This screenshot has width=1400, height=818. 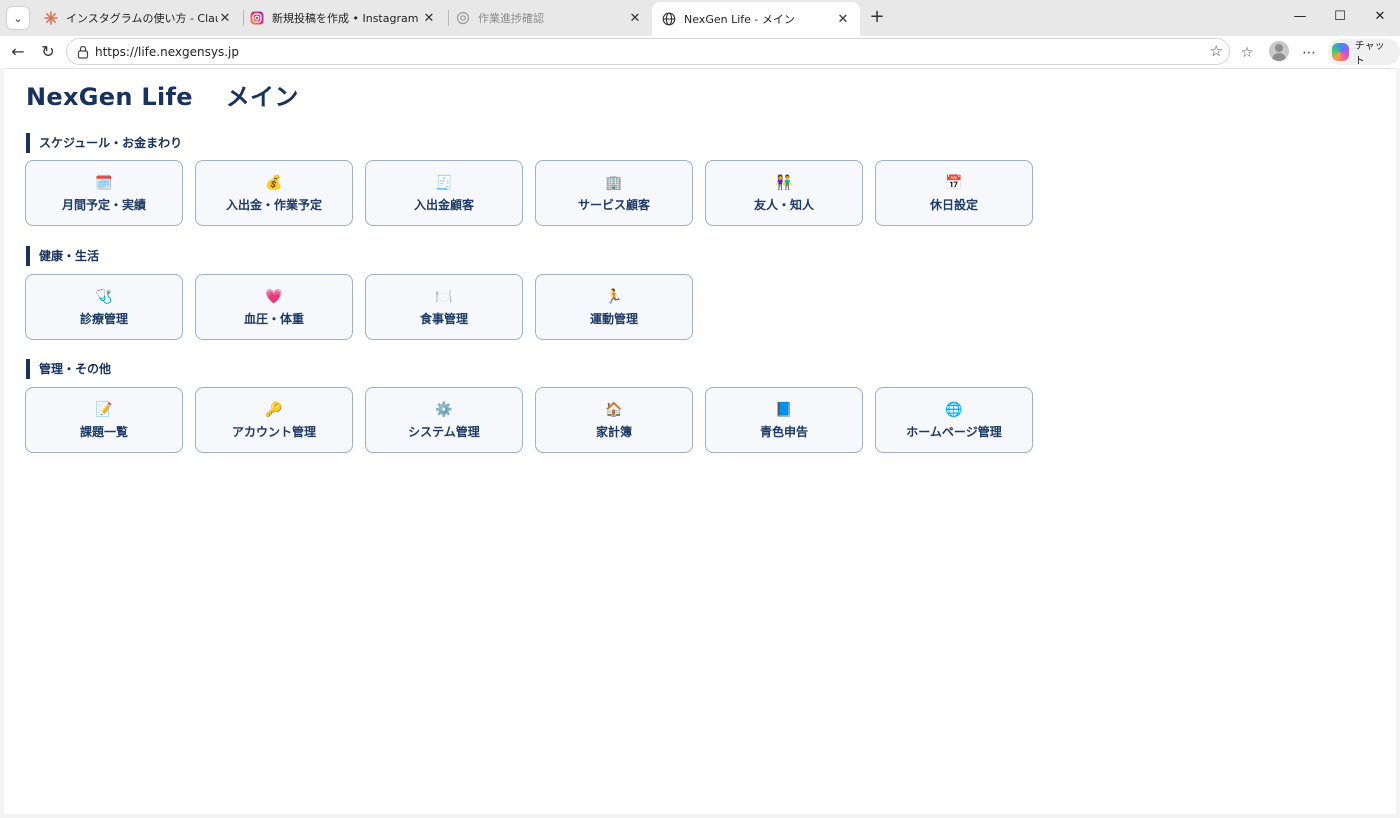 I want to click on blue-book-icon: 📘, so click(x=784, y=409).